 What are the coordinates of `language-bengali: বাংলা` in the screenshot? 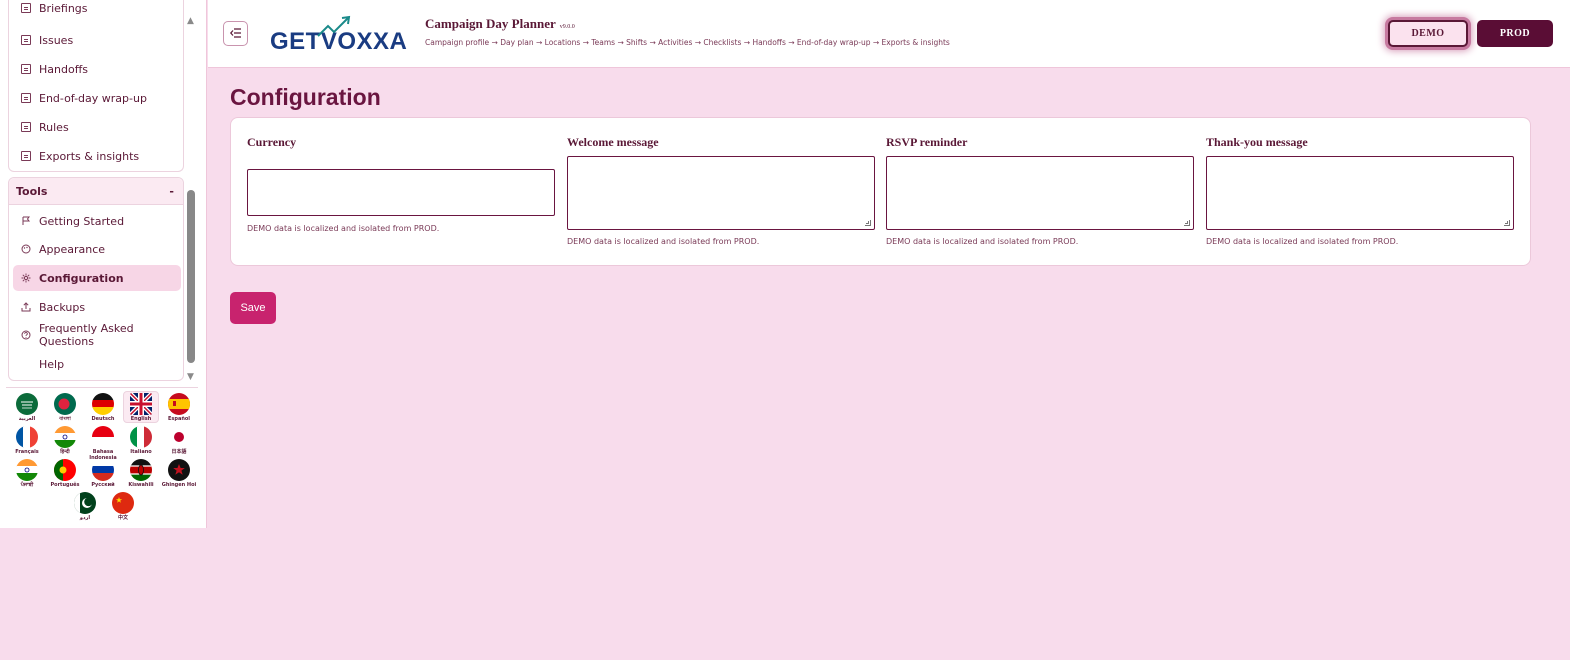 It's located at (65, 407).